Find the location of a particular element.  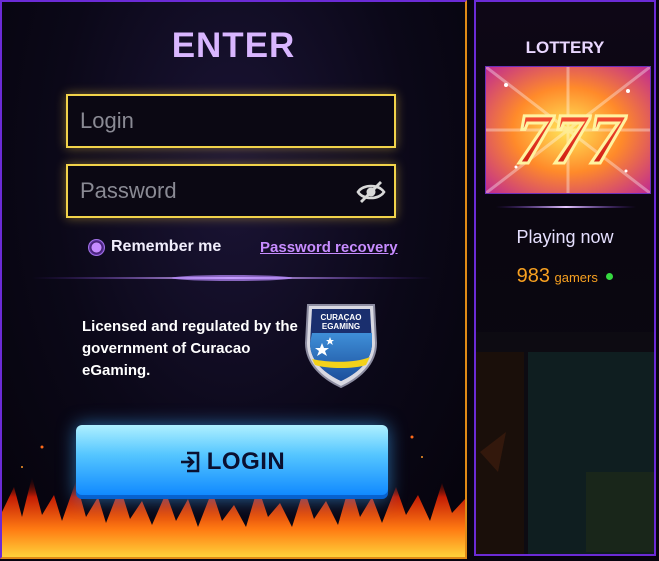

eye-off-icon is located at coordinates (371, 192).